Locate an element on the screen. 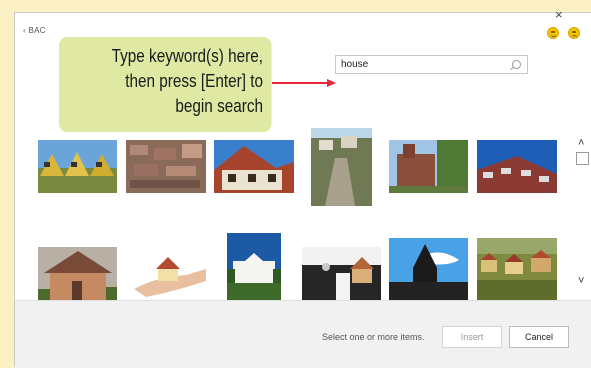  callout-arrow is located at coordinates (304, 83).